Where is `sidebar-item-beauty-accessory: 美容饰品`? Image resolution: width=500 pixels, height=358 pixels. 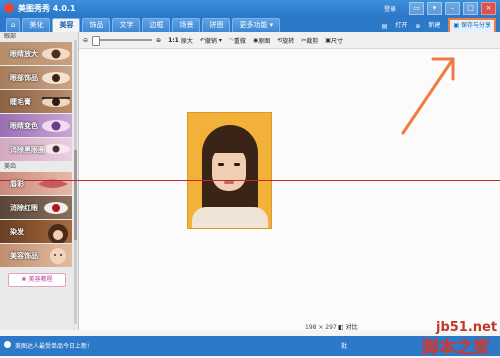 sidebar-item-beauty-accessory: 美容饰品 is located at coordinates (36, 255).